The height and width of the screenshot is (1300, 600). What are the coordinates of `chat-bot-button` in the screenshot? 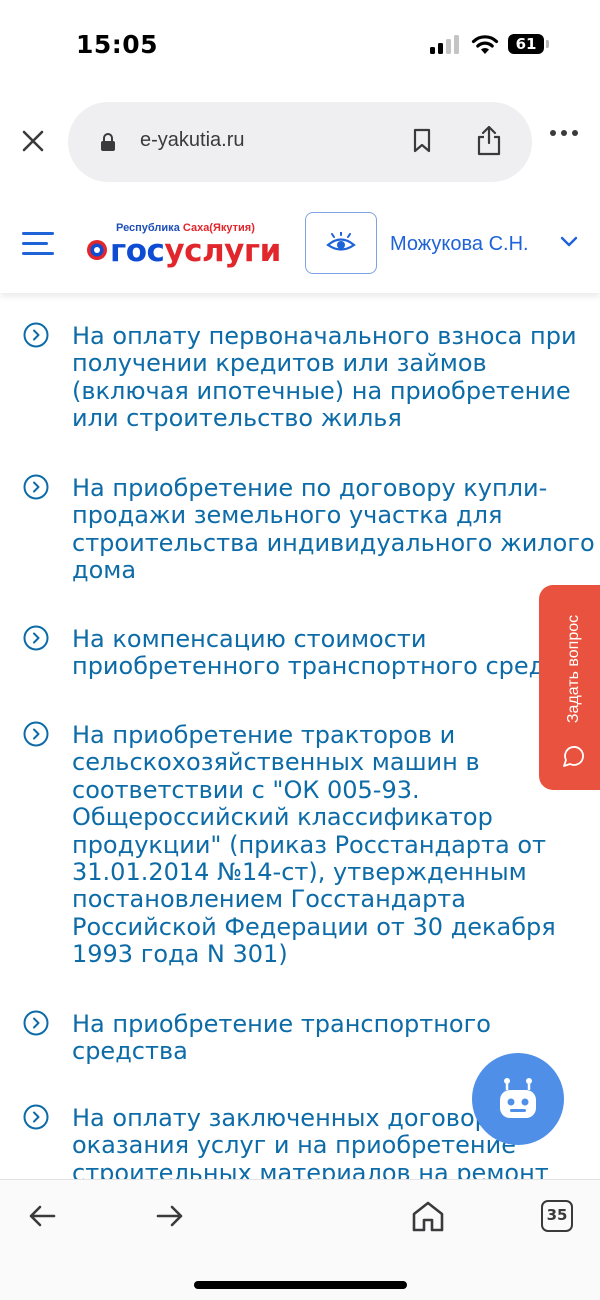 It's located at (518, 1099).